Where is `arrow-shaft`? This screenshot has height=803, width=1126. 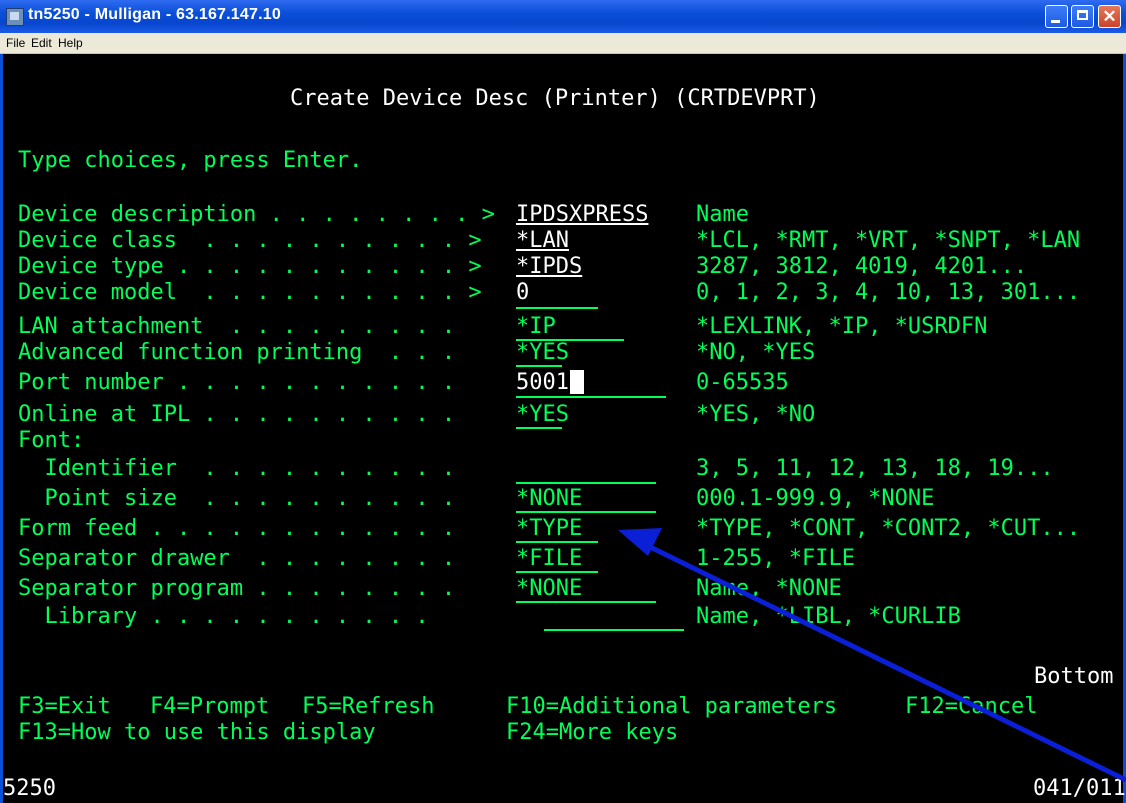
arrow-shaft is located at coordinates (882, 661).